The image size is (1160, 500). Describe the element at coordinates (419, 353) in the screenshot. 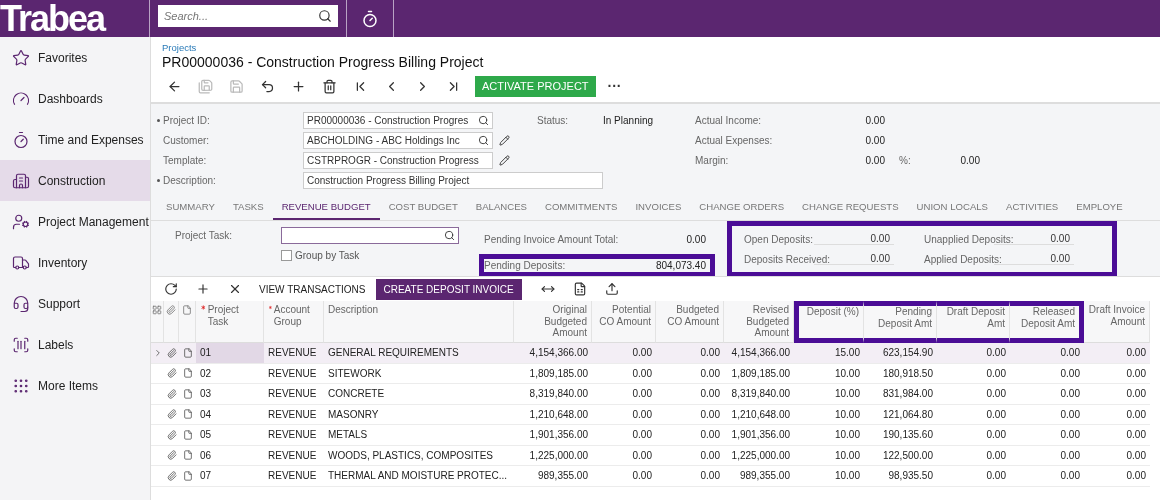

I see `table-cell: GENERAL REQUIREMENTS` at that location.